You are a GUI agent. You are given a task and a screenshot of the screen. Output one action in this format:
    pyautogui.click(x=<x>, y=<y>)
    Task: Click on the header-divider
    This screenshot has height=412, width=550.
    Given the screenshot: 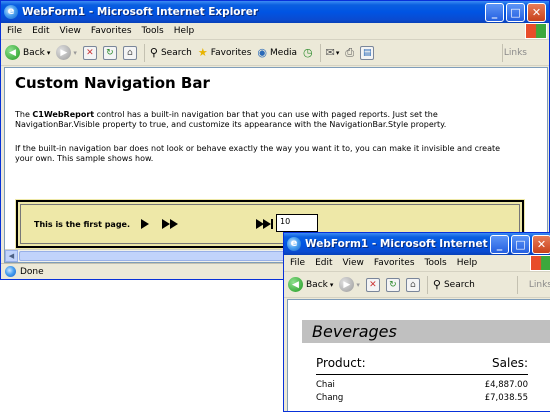 What is the action you would take?
    pyautogui.click(x=422, y=374)
    